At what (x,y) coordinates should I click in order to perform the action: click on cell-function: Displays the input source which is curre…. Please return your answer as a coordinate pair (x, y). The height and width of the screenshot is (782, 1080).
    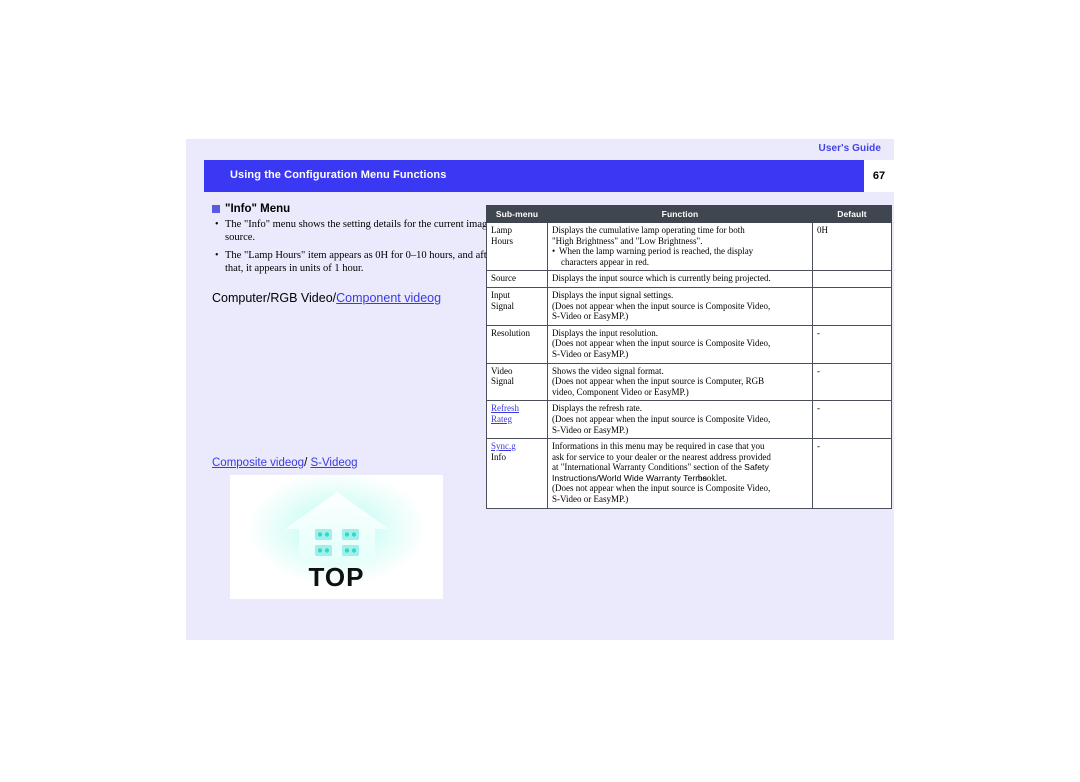
    Looking at the image, I should click on (680, 279).